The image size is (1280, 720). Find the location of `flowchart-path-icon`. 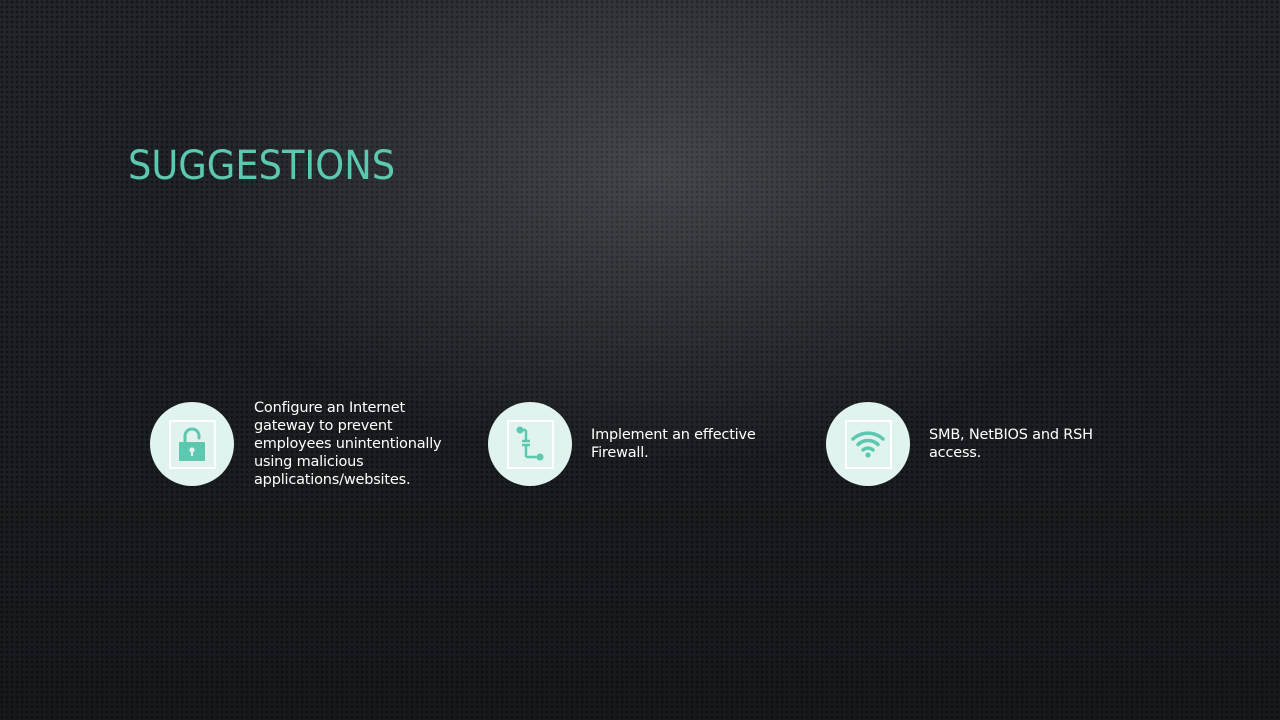

flowchart-path-icon is located at coordinates (530, 443).